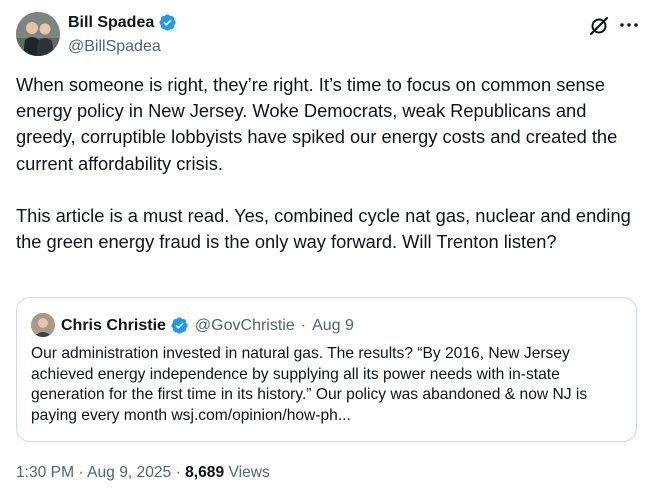 This screenshot has height=502, width=652. Describe the element at coordinates (204, 472) in the screenshot. I see `views-count: 8,689` at that location.